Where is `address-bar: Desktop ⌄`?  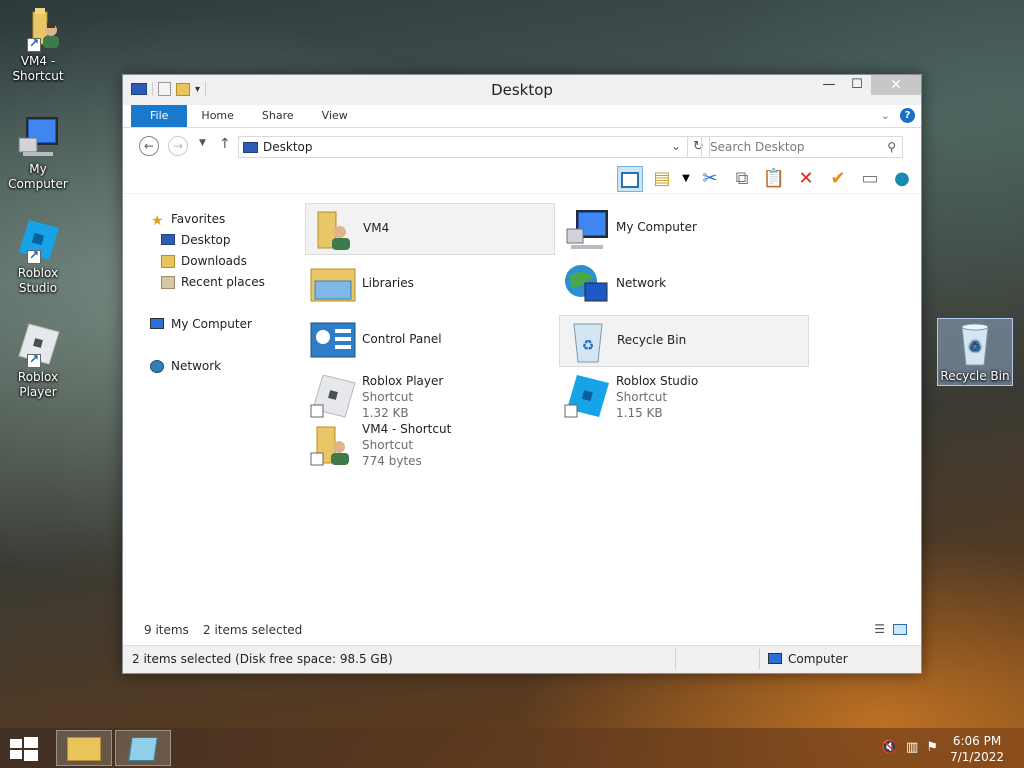
address-bar: Desktop ⌄ is located at coordinates (463, 147).